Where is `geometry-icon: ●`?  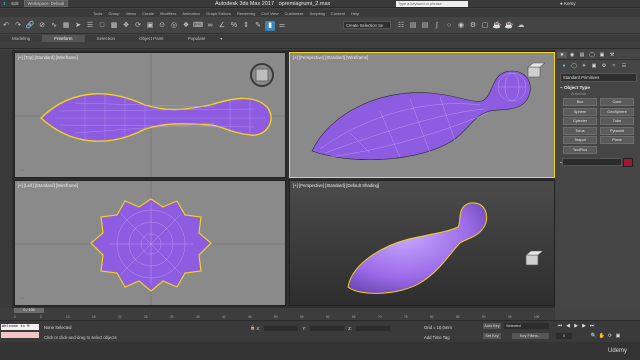 geometry-icon: ● is located at coordinates (564, 66).